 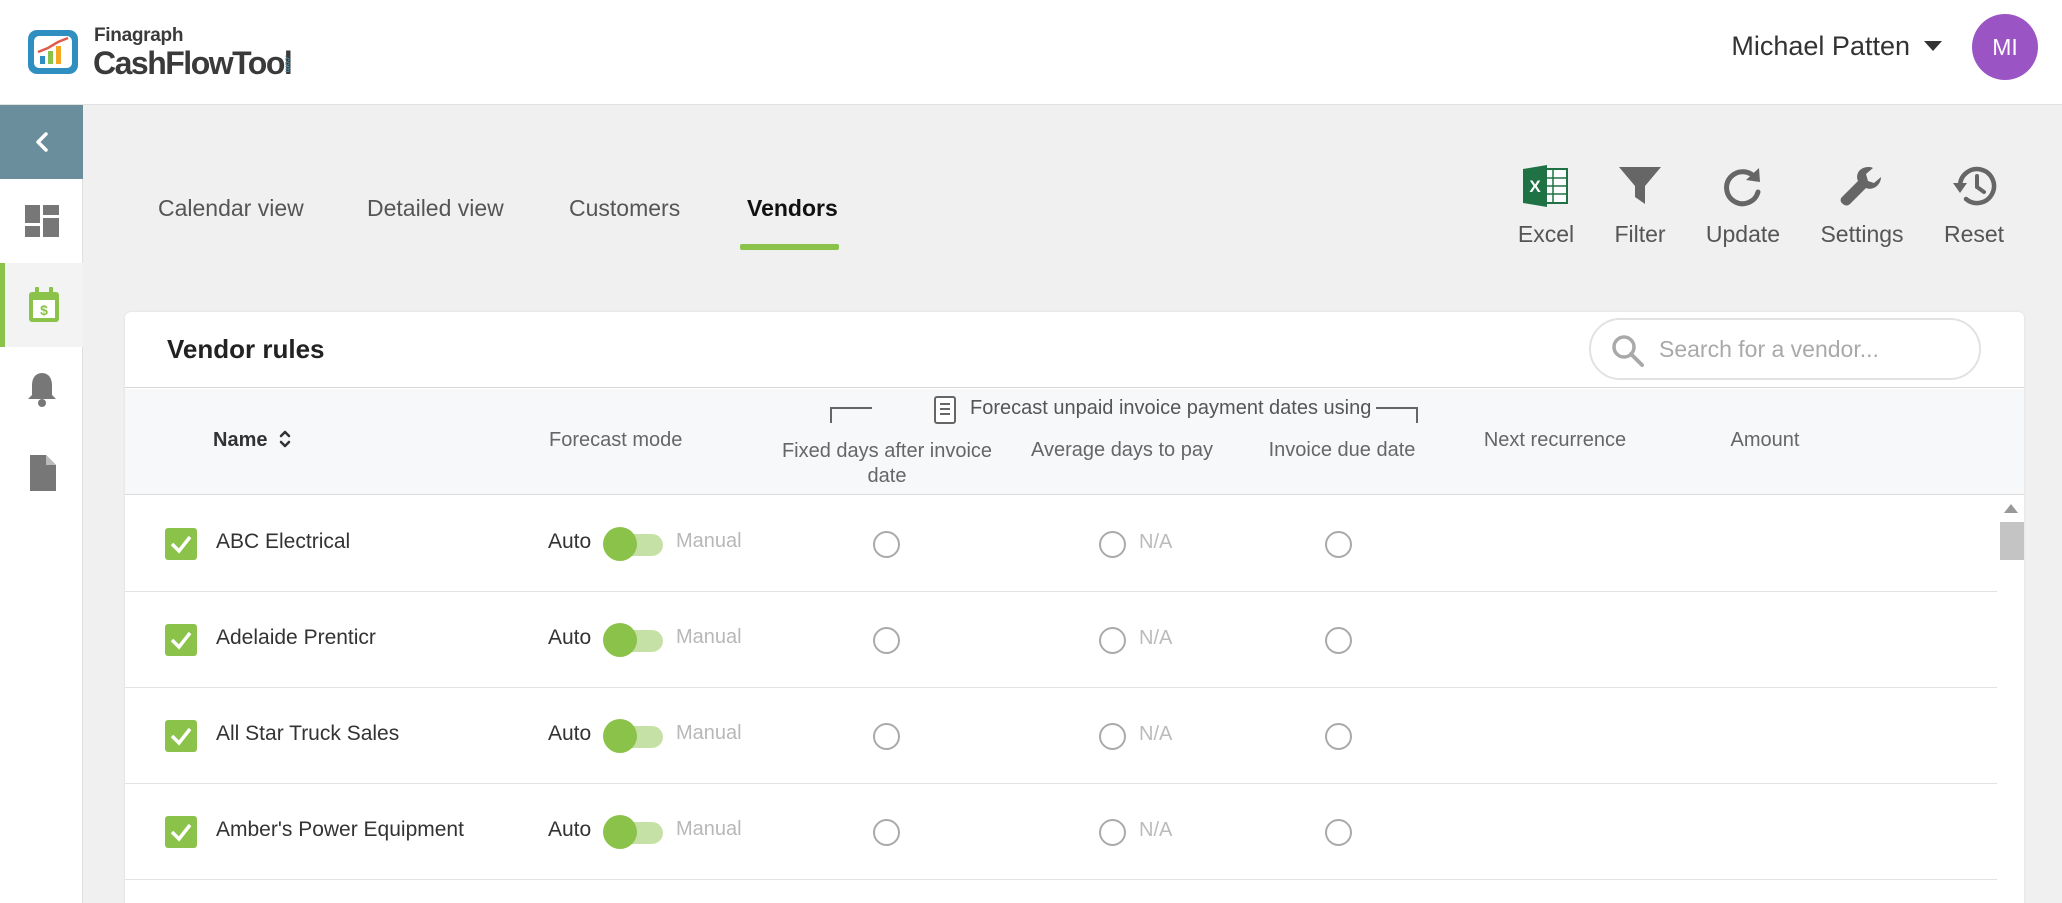 I want to click on excel-icon: X, so click(x=1545, y=186).